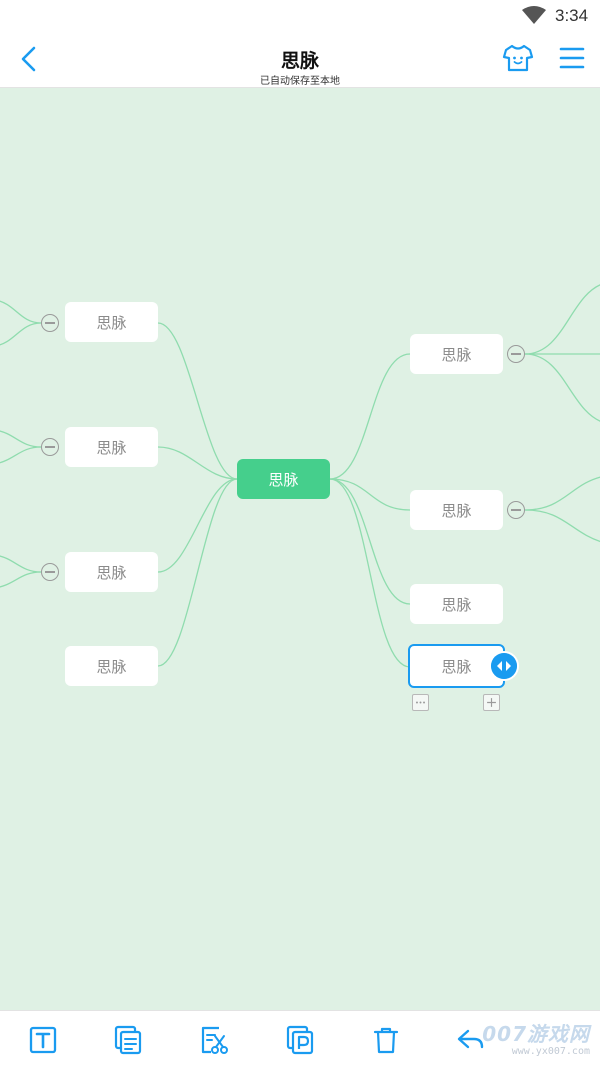 The image size is (600, 1068). What do you see at coordinates (111, 322) in the screenshot?
I see `left-node-1: 思脉` at bounding box center [111, 322].